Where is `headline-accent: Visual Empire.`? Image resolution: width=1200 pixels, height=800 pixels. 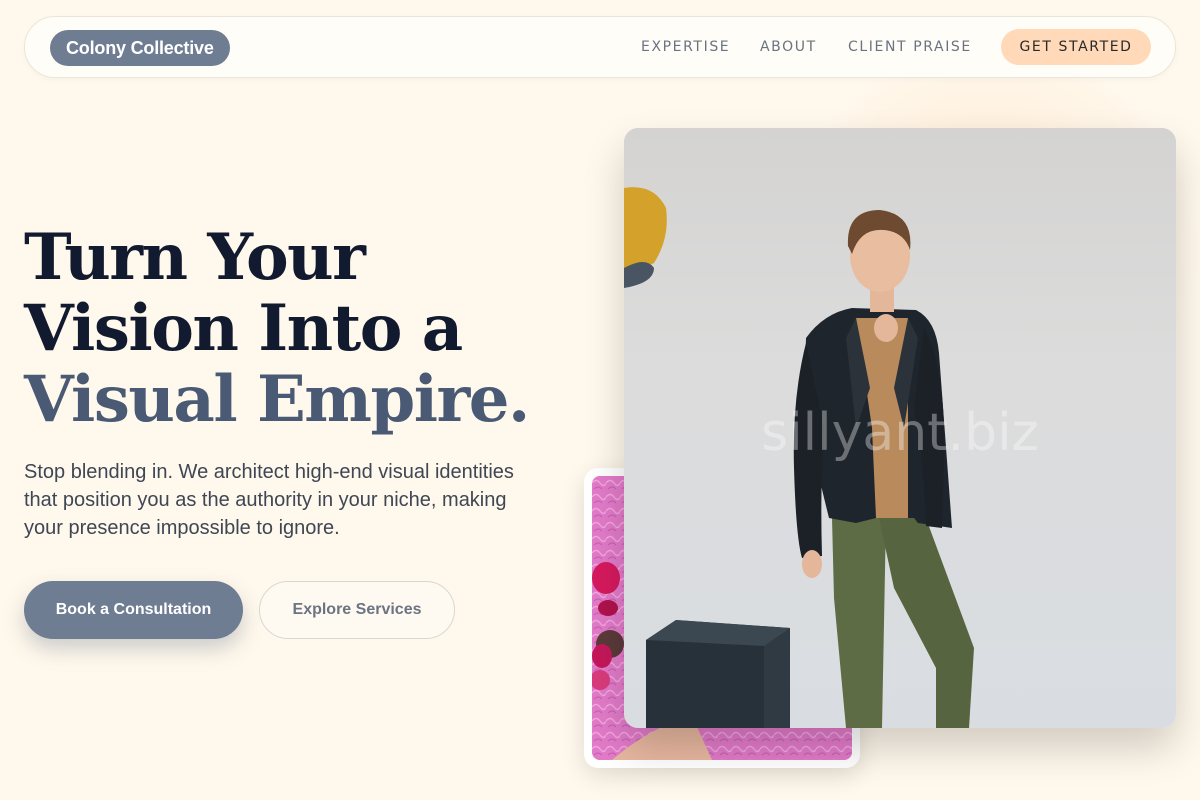 headline-accent: Visual Empire. is located at coordinates (277, 399).